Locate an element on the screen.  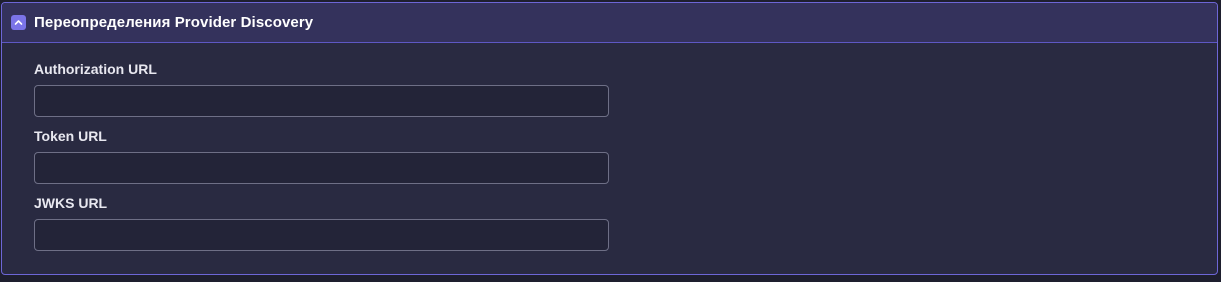
authorization-url-input is located at coordinates (321, 101).